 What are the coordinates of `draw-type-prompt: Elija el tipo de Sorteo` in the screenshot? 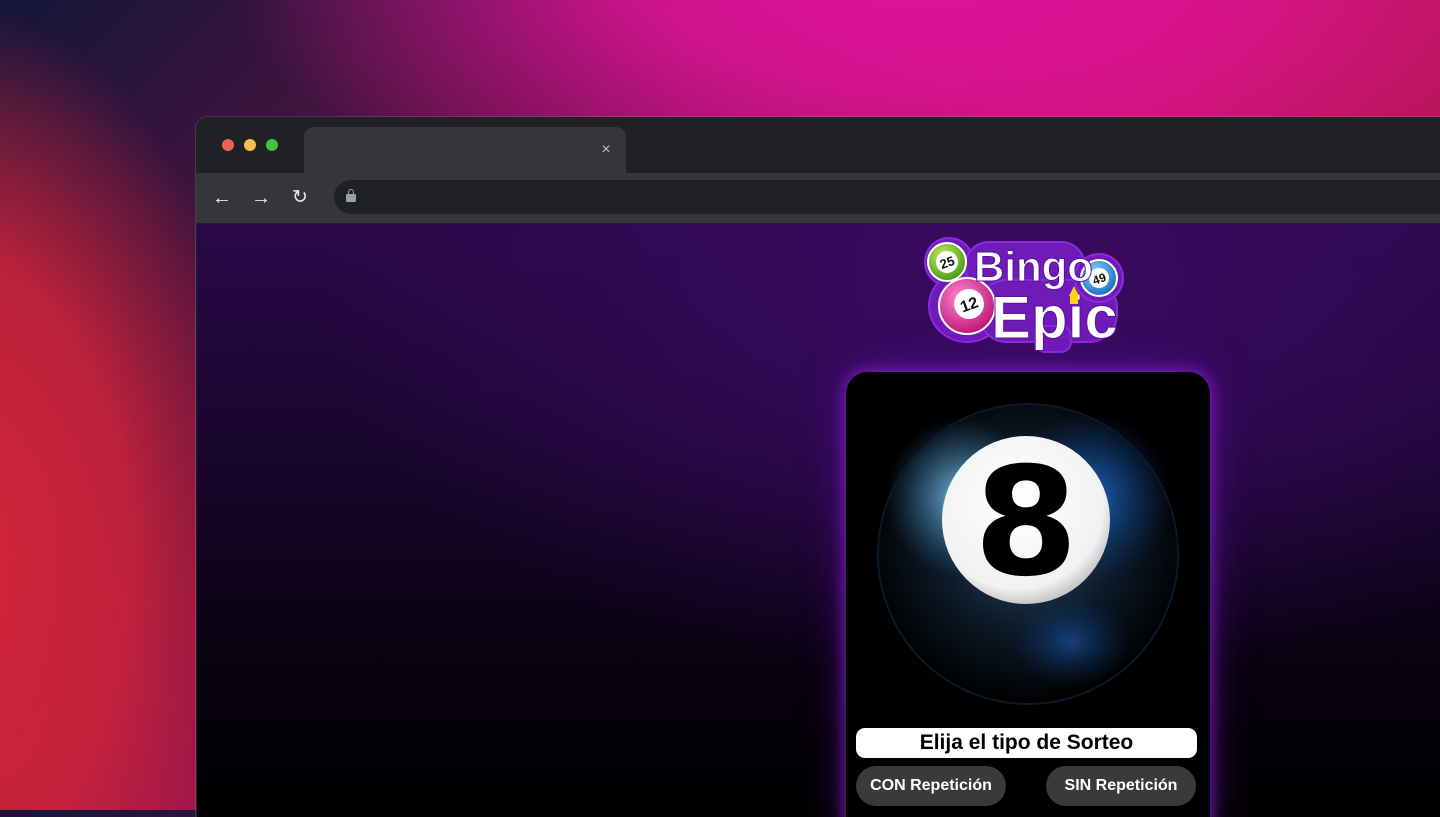 It's located at (1026, 743).